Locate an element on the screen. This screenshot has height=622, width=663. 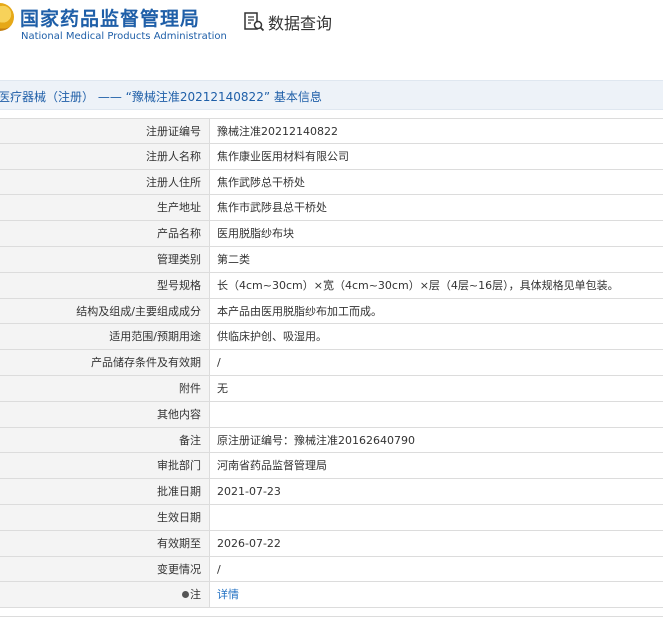
row-value: 供临床护创、吸湿用。 is located at coordinates (272, 337).